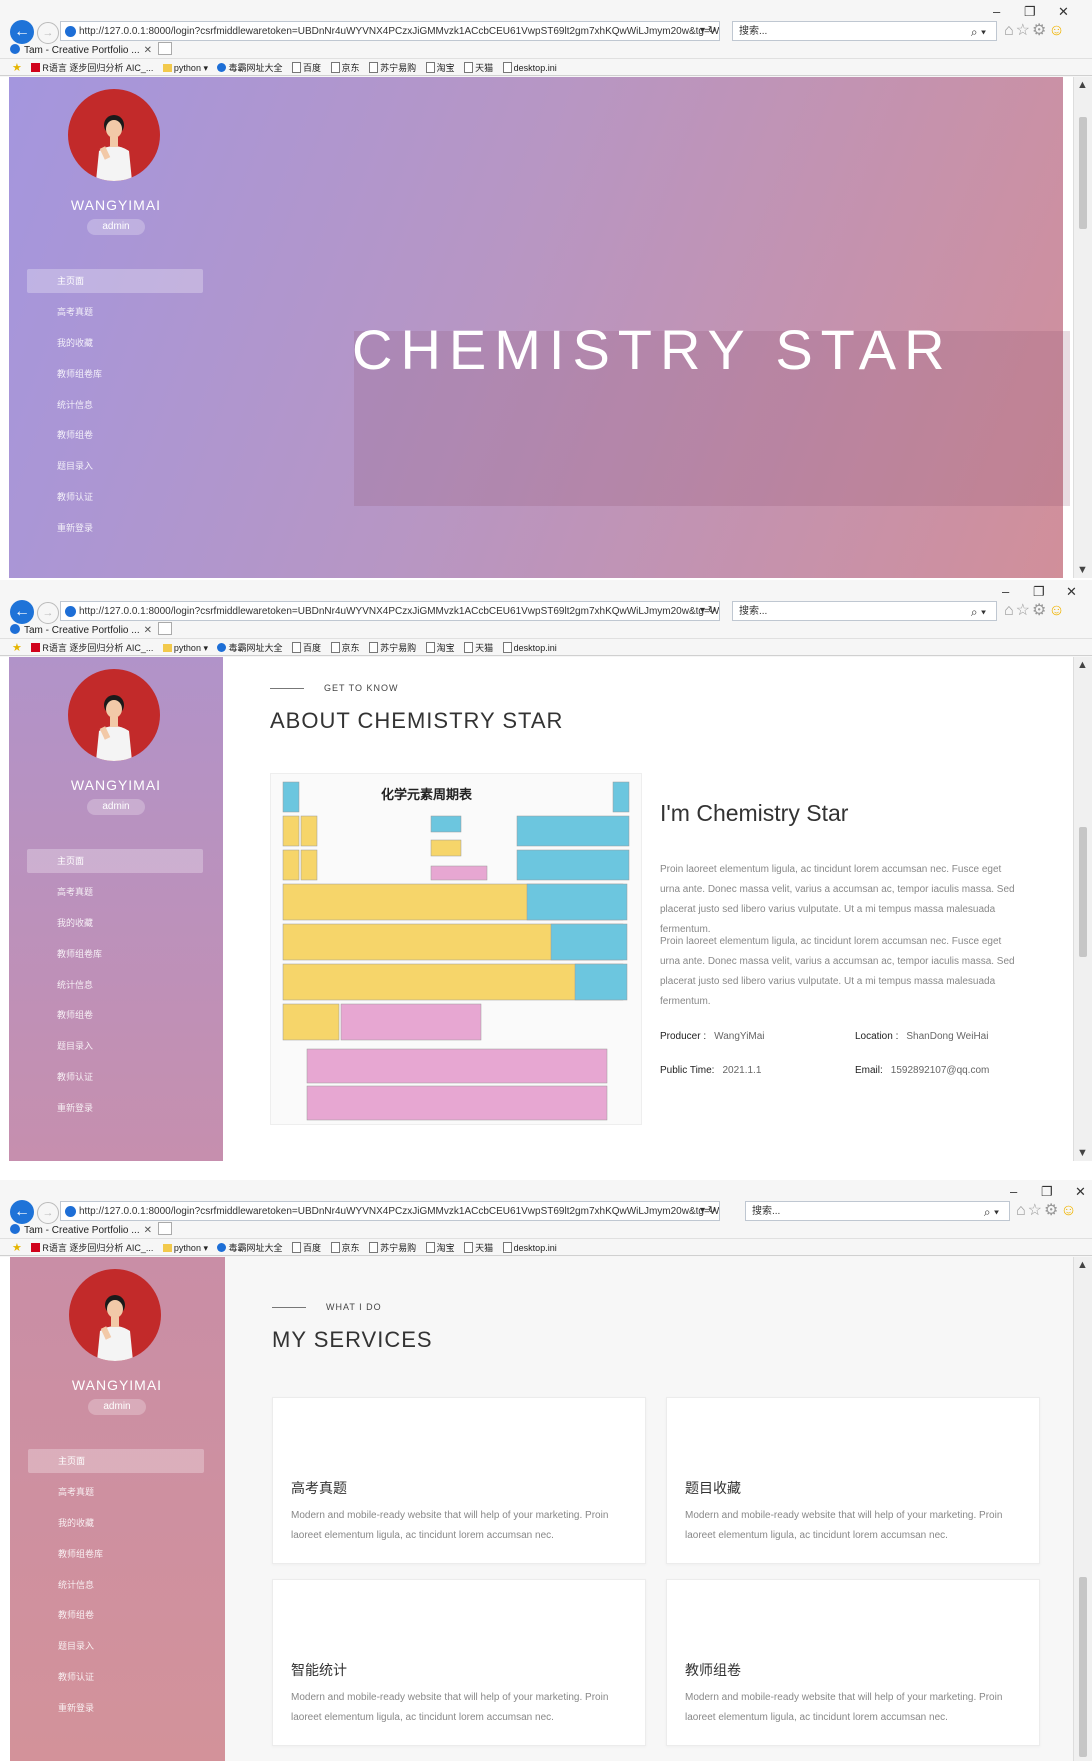 Image resolution: width=1092 pixels, height=1761 pixels. Describe the element at coordinates (1082, 1509) in the screenshot. I see `page-scrollbar: ▲` at that location.